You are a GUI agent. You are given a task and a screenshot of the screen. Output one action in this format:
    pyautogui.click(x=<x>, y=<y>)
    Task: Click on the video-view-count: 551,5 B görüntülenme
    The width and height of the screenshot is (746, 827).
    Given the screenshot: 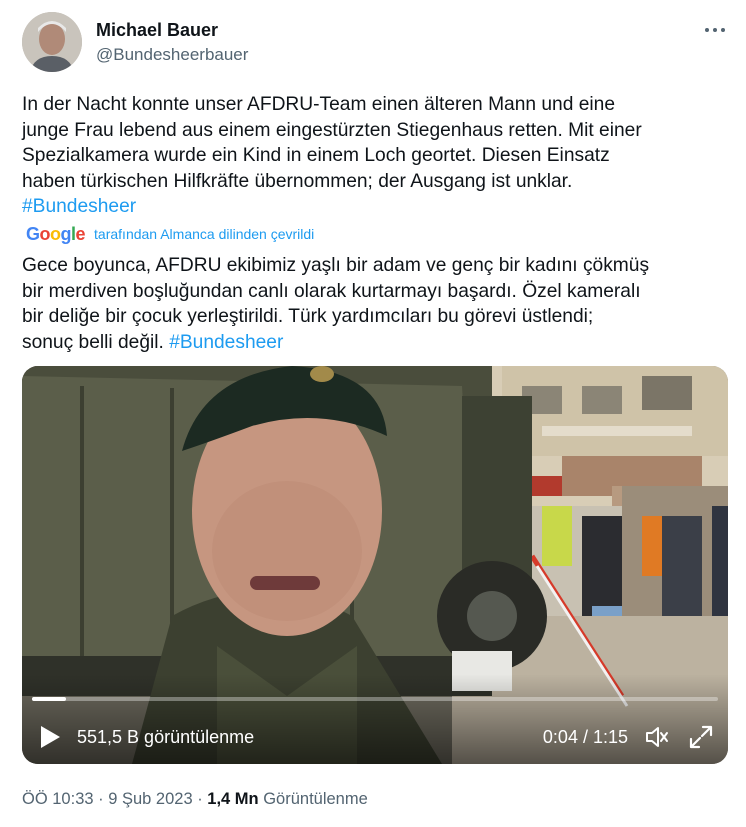 What is the action you would take?
    pyautogui.click(x=166, y=737)
    